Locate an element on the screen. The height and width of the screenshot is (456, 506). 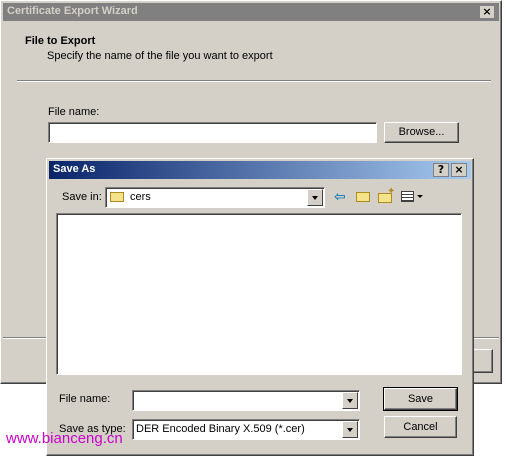
wizard-file-input is located at coordinates (212, 132).